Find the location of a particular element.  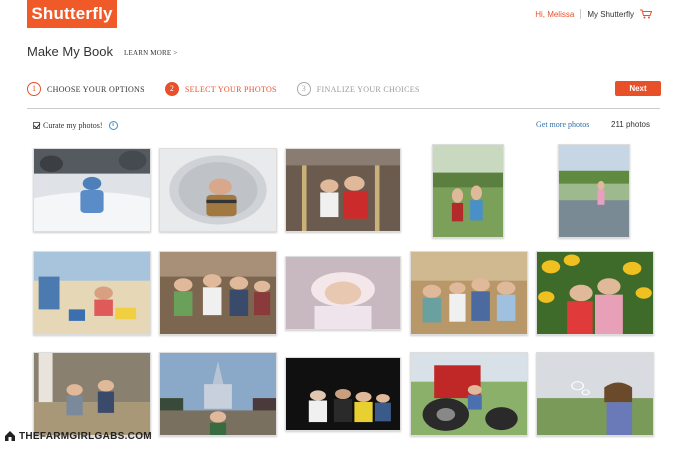

user-greeting-link: Hi, Melissa is located at coordinates (554, 14).